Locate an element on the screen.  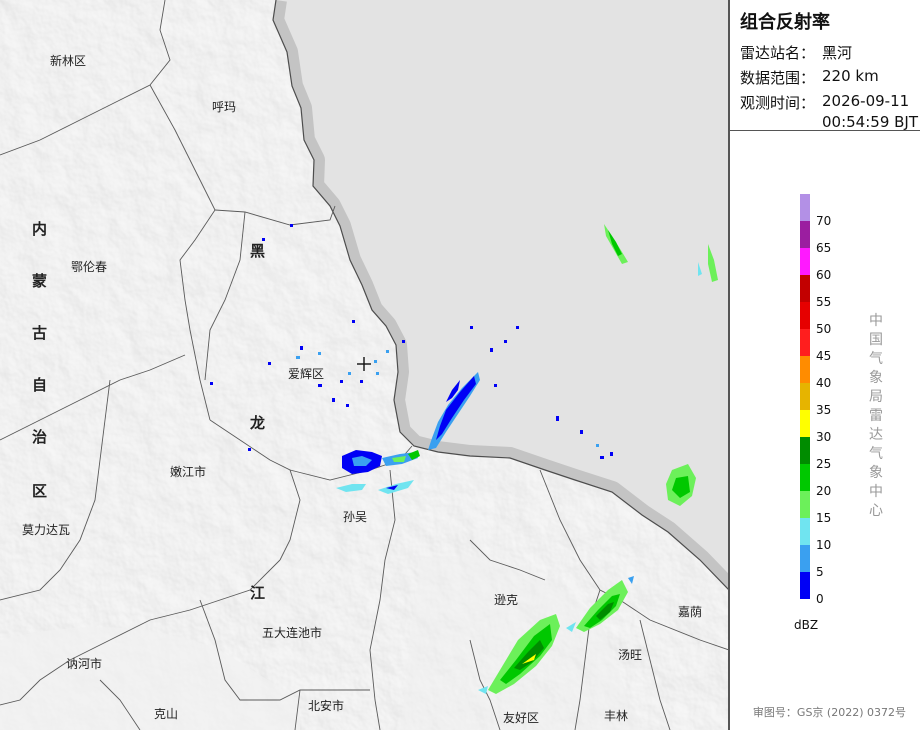
station-row: 雷达站名： 黑河 is located at coordinates (796, 52).